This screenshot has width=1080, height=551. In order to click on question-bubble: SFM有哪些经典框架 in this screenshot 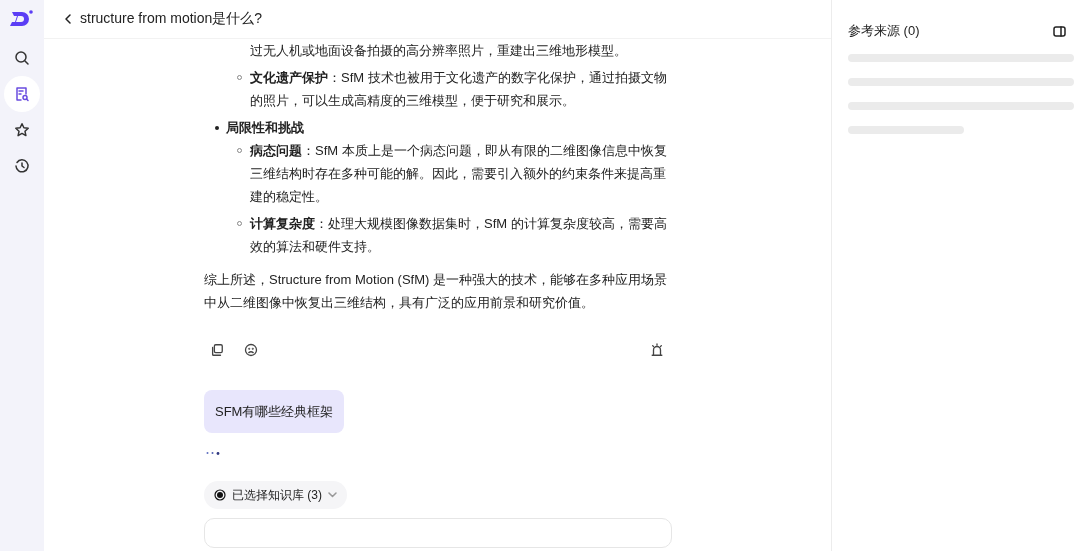, I will do `click(274, 411)`.